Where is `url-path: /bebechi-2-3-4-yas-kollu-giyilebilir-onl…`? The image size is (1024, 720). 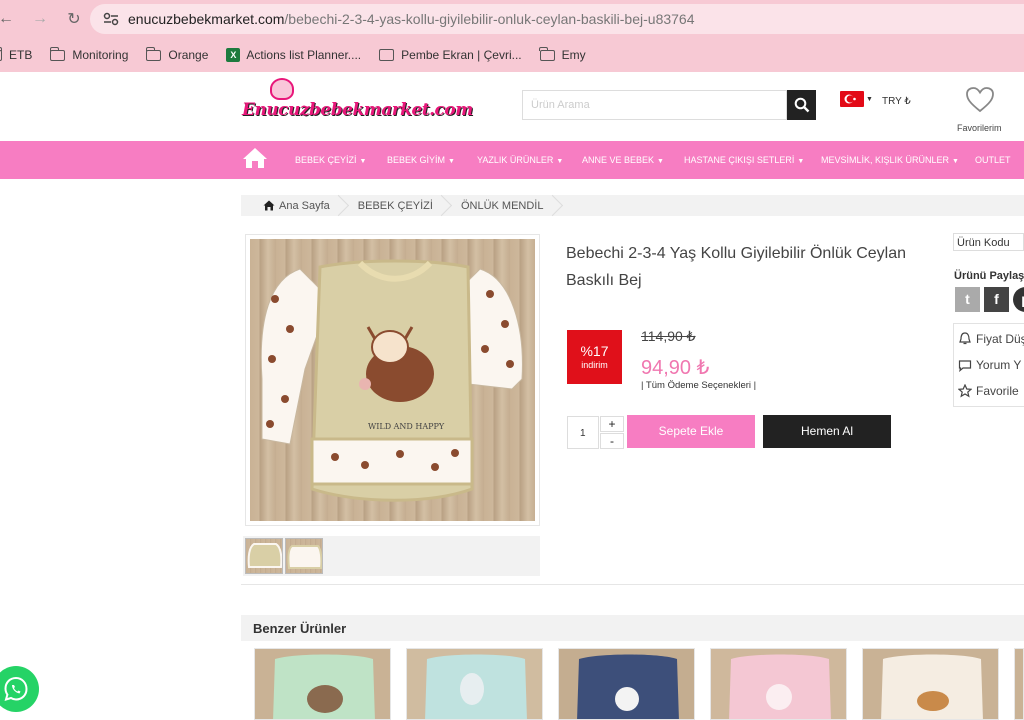
url-path: /bebechi-2-3-4-yas-kollu-giyilebilir-onl… is located at coordinates (489, 19).